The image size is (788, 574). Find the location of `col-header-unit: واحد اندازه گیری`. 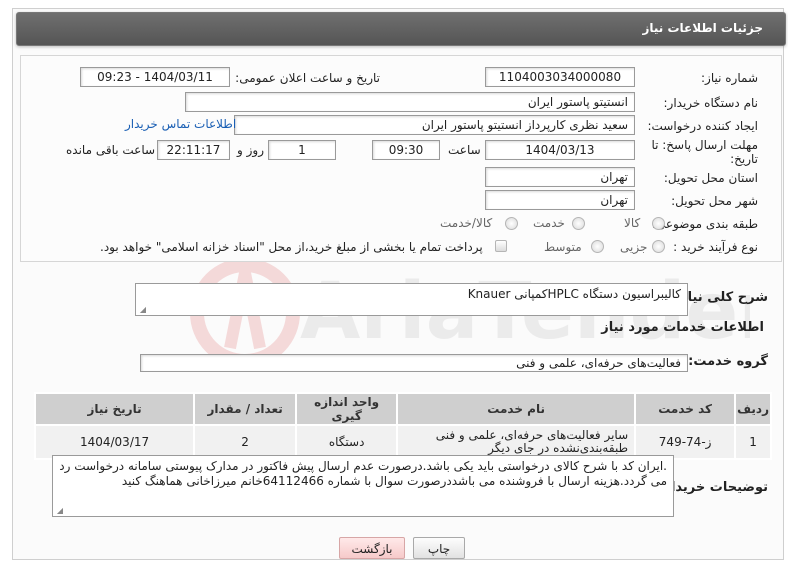

col-header-unit: واحد اندازه گیری is located at coordinates (347, 409).